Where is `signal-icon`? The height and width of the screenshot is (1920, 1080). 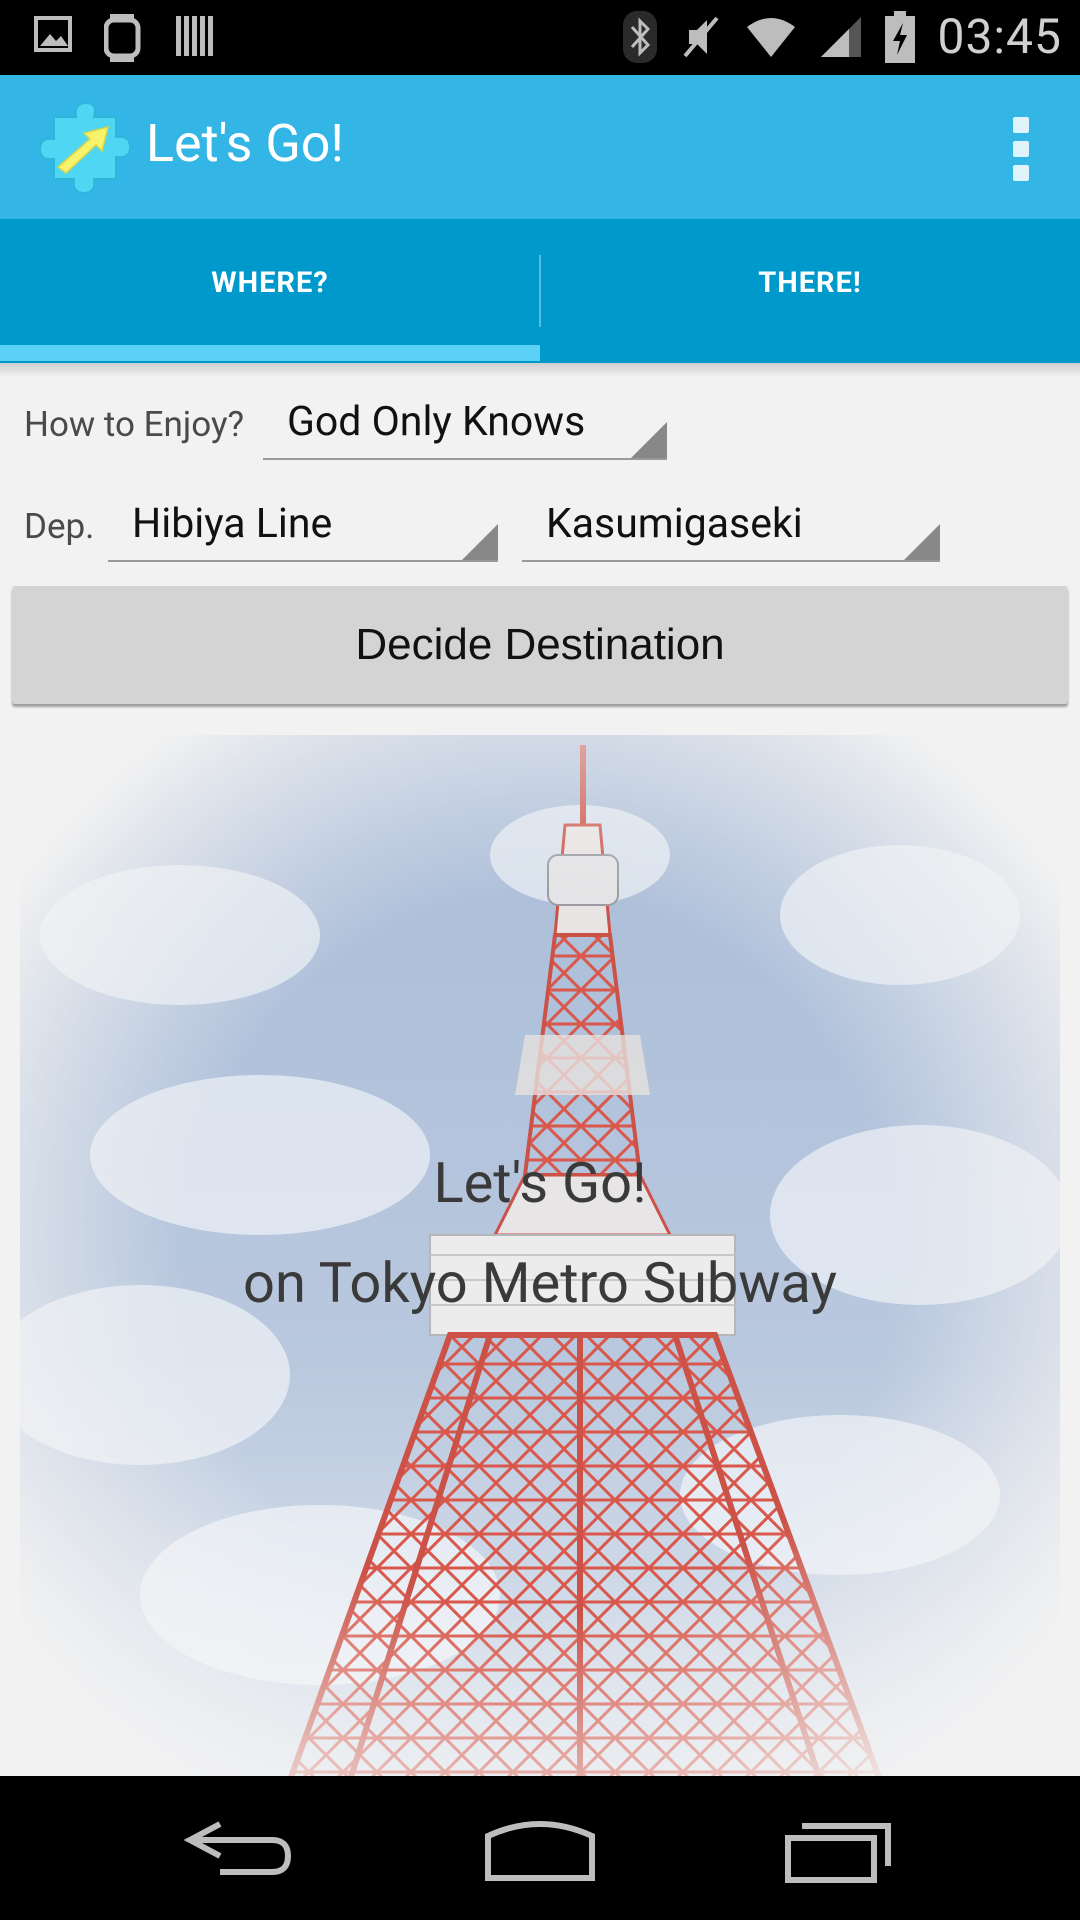 signal-icon is located at coordinates (841, 36).